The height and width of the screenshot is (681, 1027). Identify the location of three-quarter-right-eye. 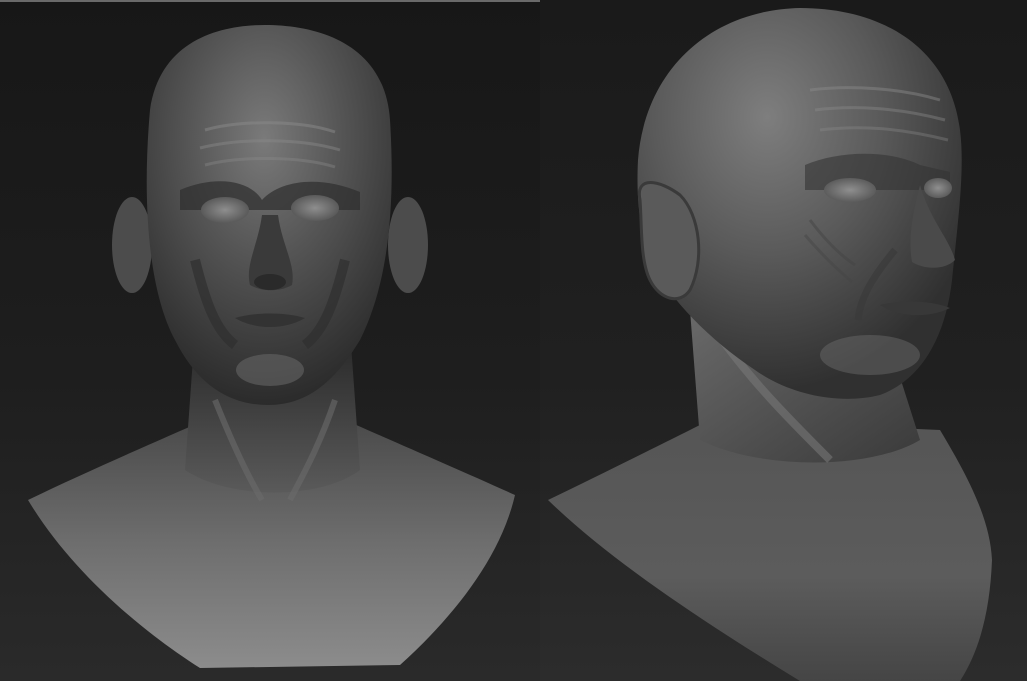
(938, 188).